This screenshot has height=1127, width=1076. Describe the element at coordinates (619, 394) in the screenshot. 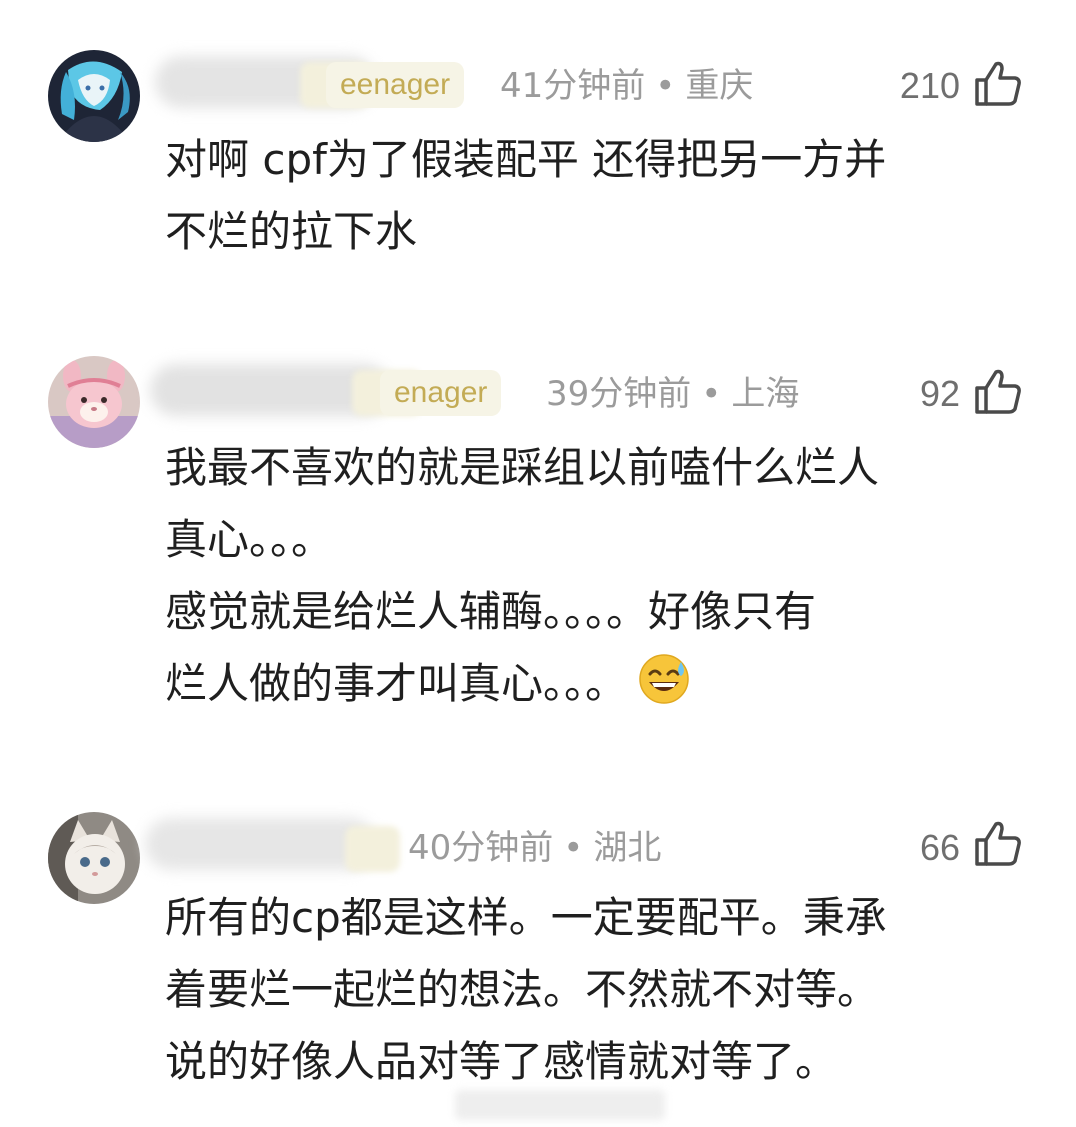

I see `comment-time: 39分钟前` at that location.